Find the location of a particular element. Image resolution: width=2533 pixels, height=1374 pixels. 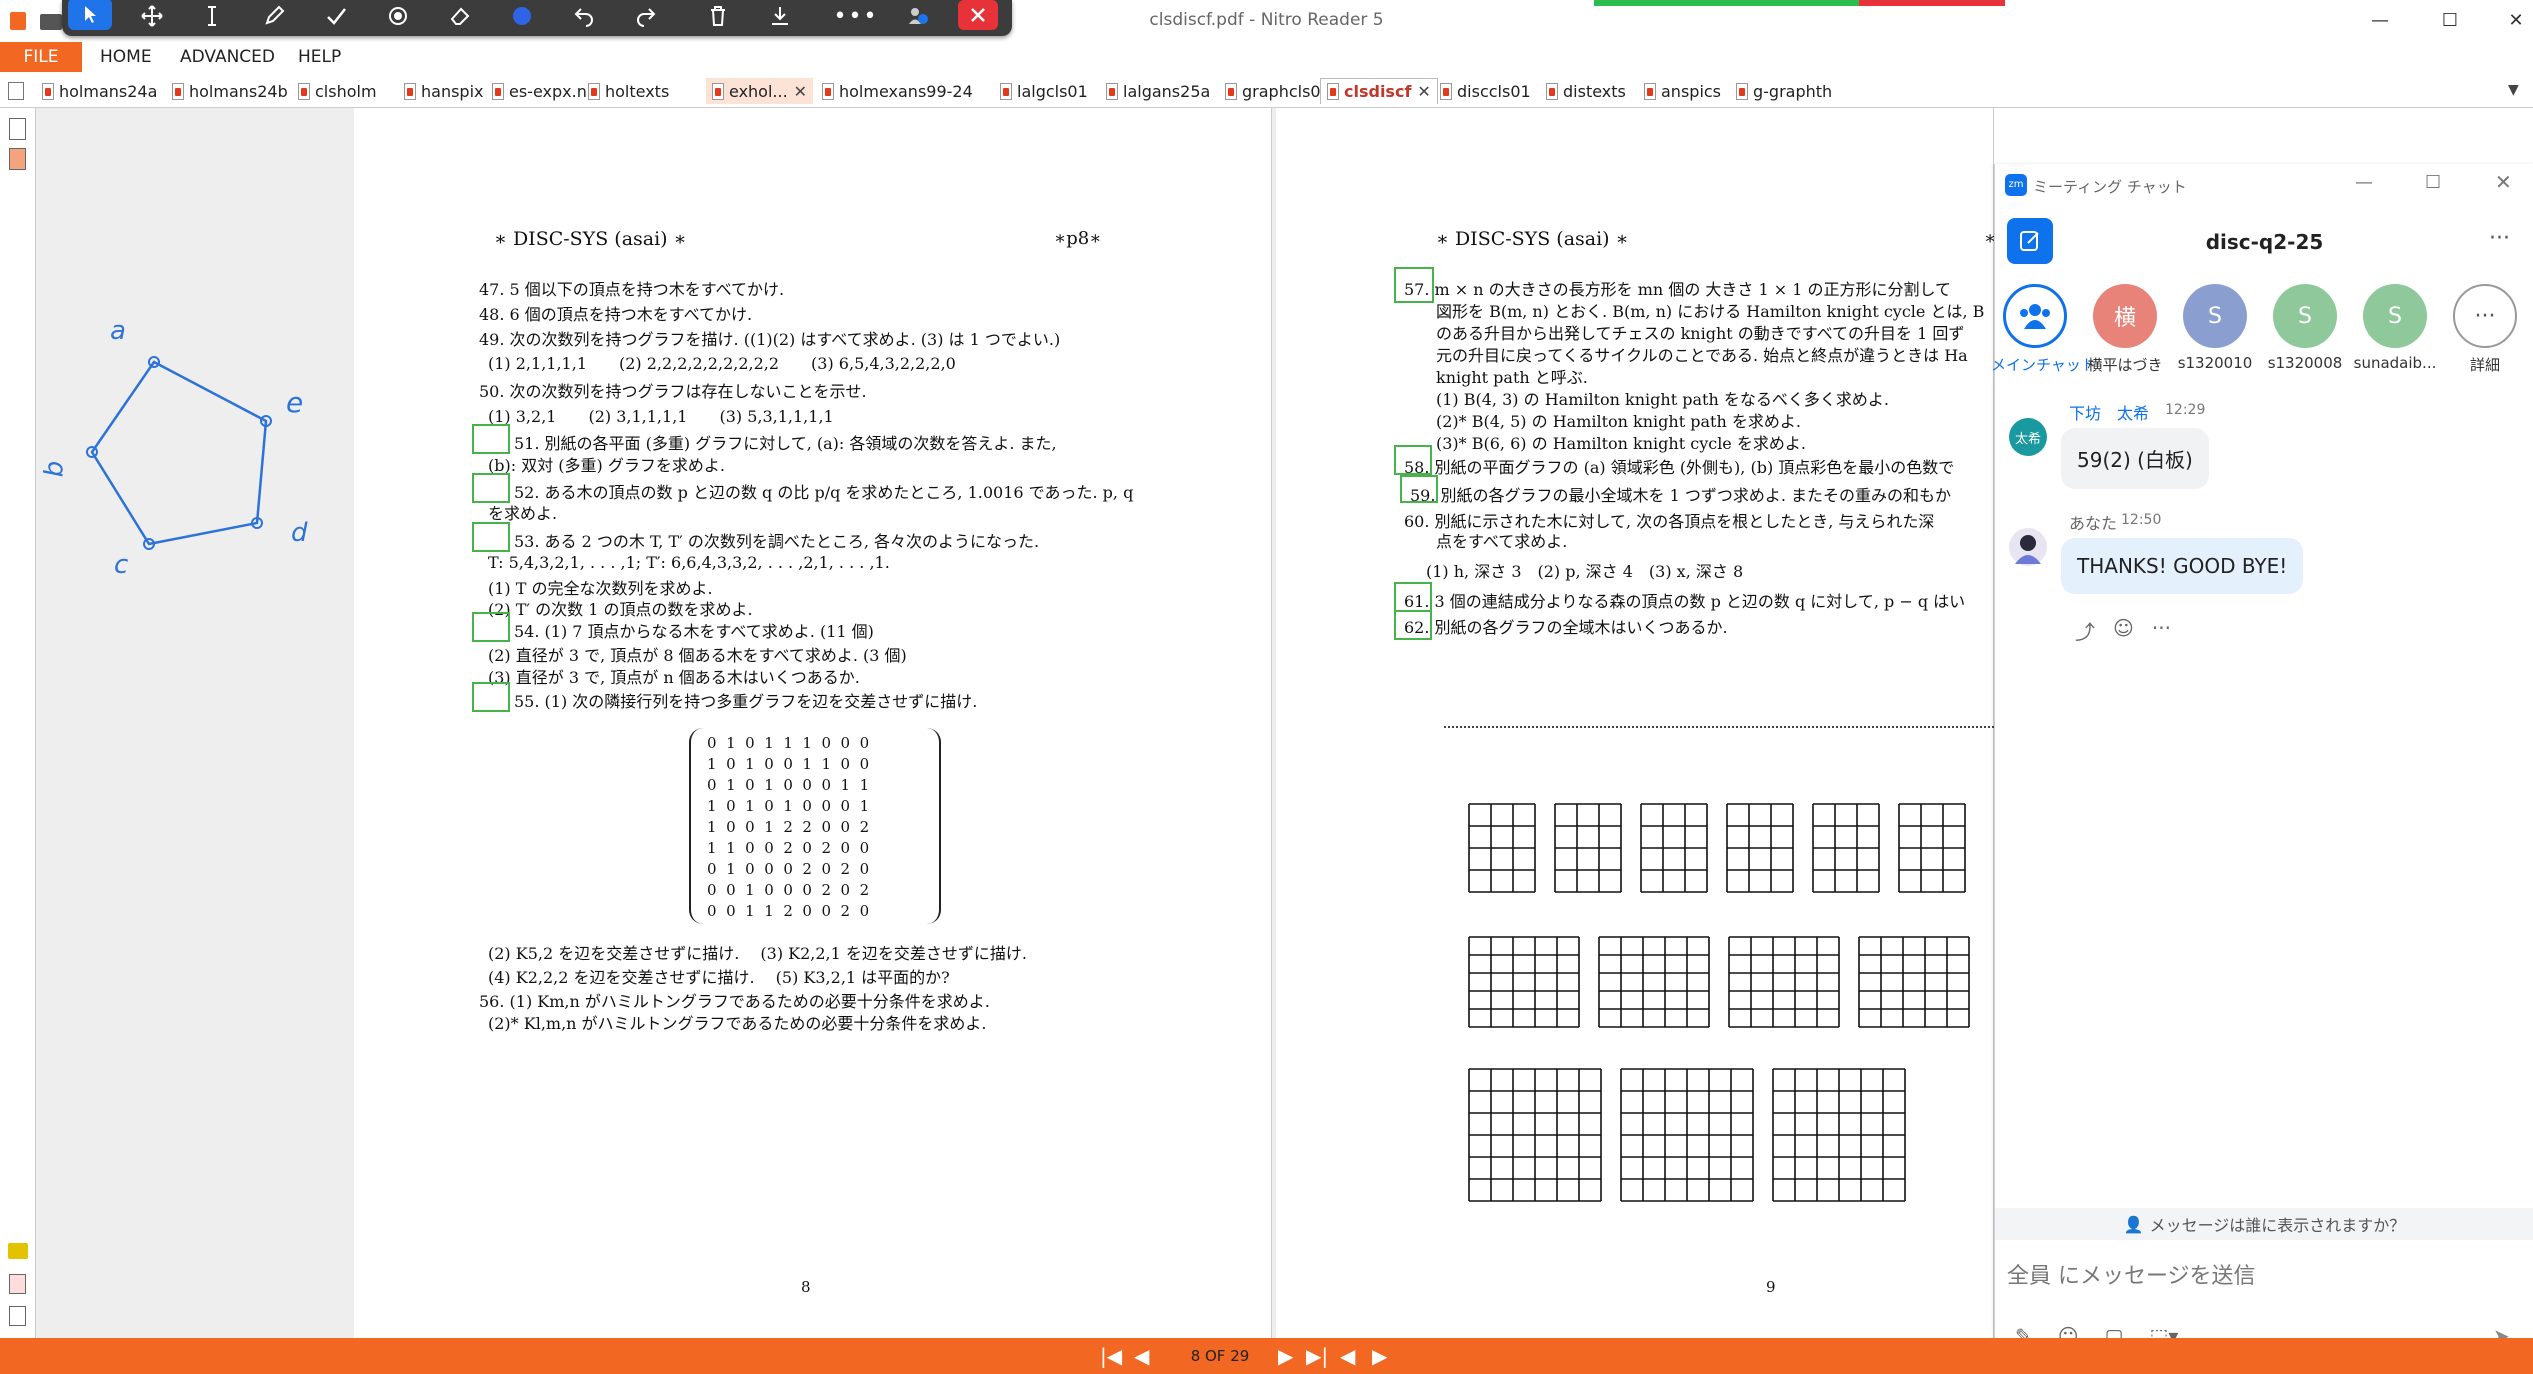

last-page-icon: ▶| is located at coordinates (1317, 1356).